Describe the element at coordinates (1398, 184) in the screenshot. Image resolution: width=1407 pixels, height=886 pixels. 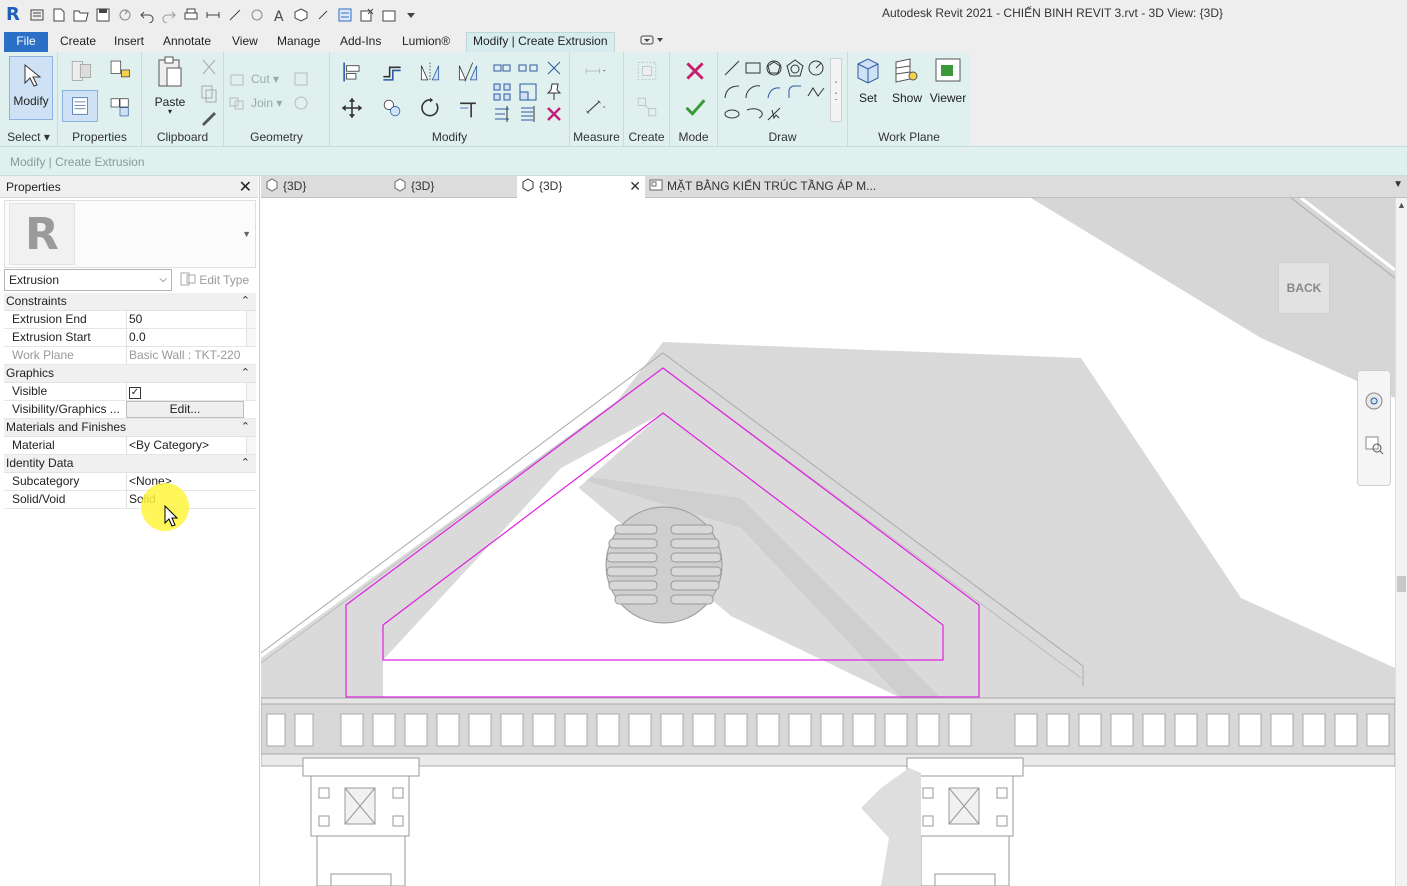
I see `tab-list-icon: ▼` at that location.